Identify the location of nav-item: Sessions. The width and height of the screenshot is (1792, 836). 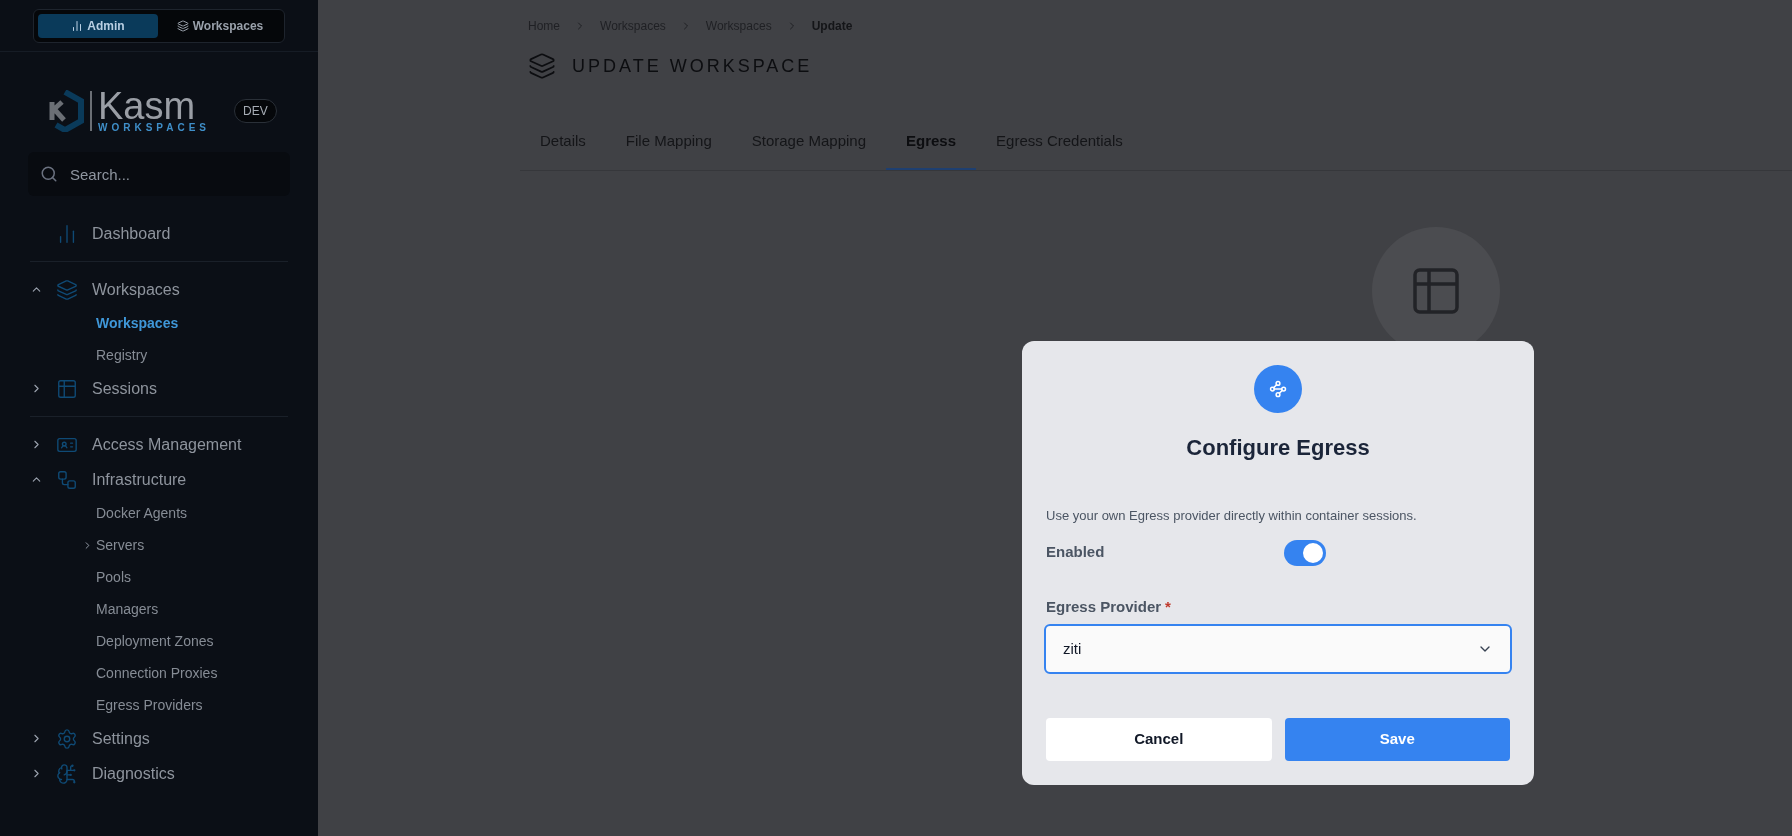
(124, 388).